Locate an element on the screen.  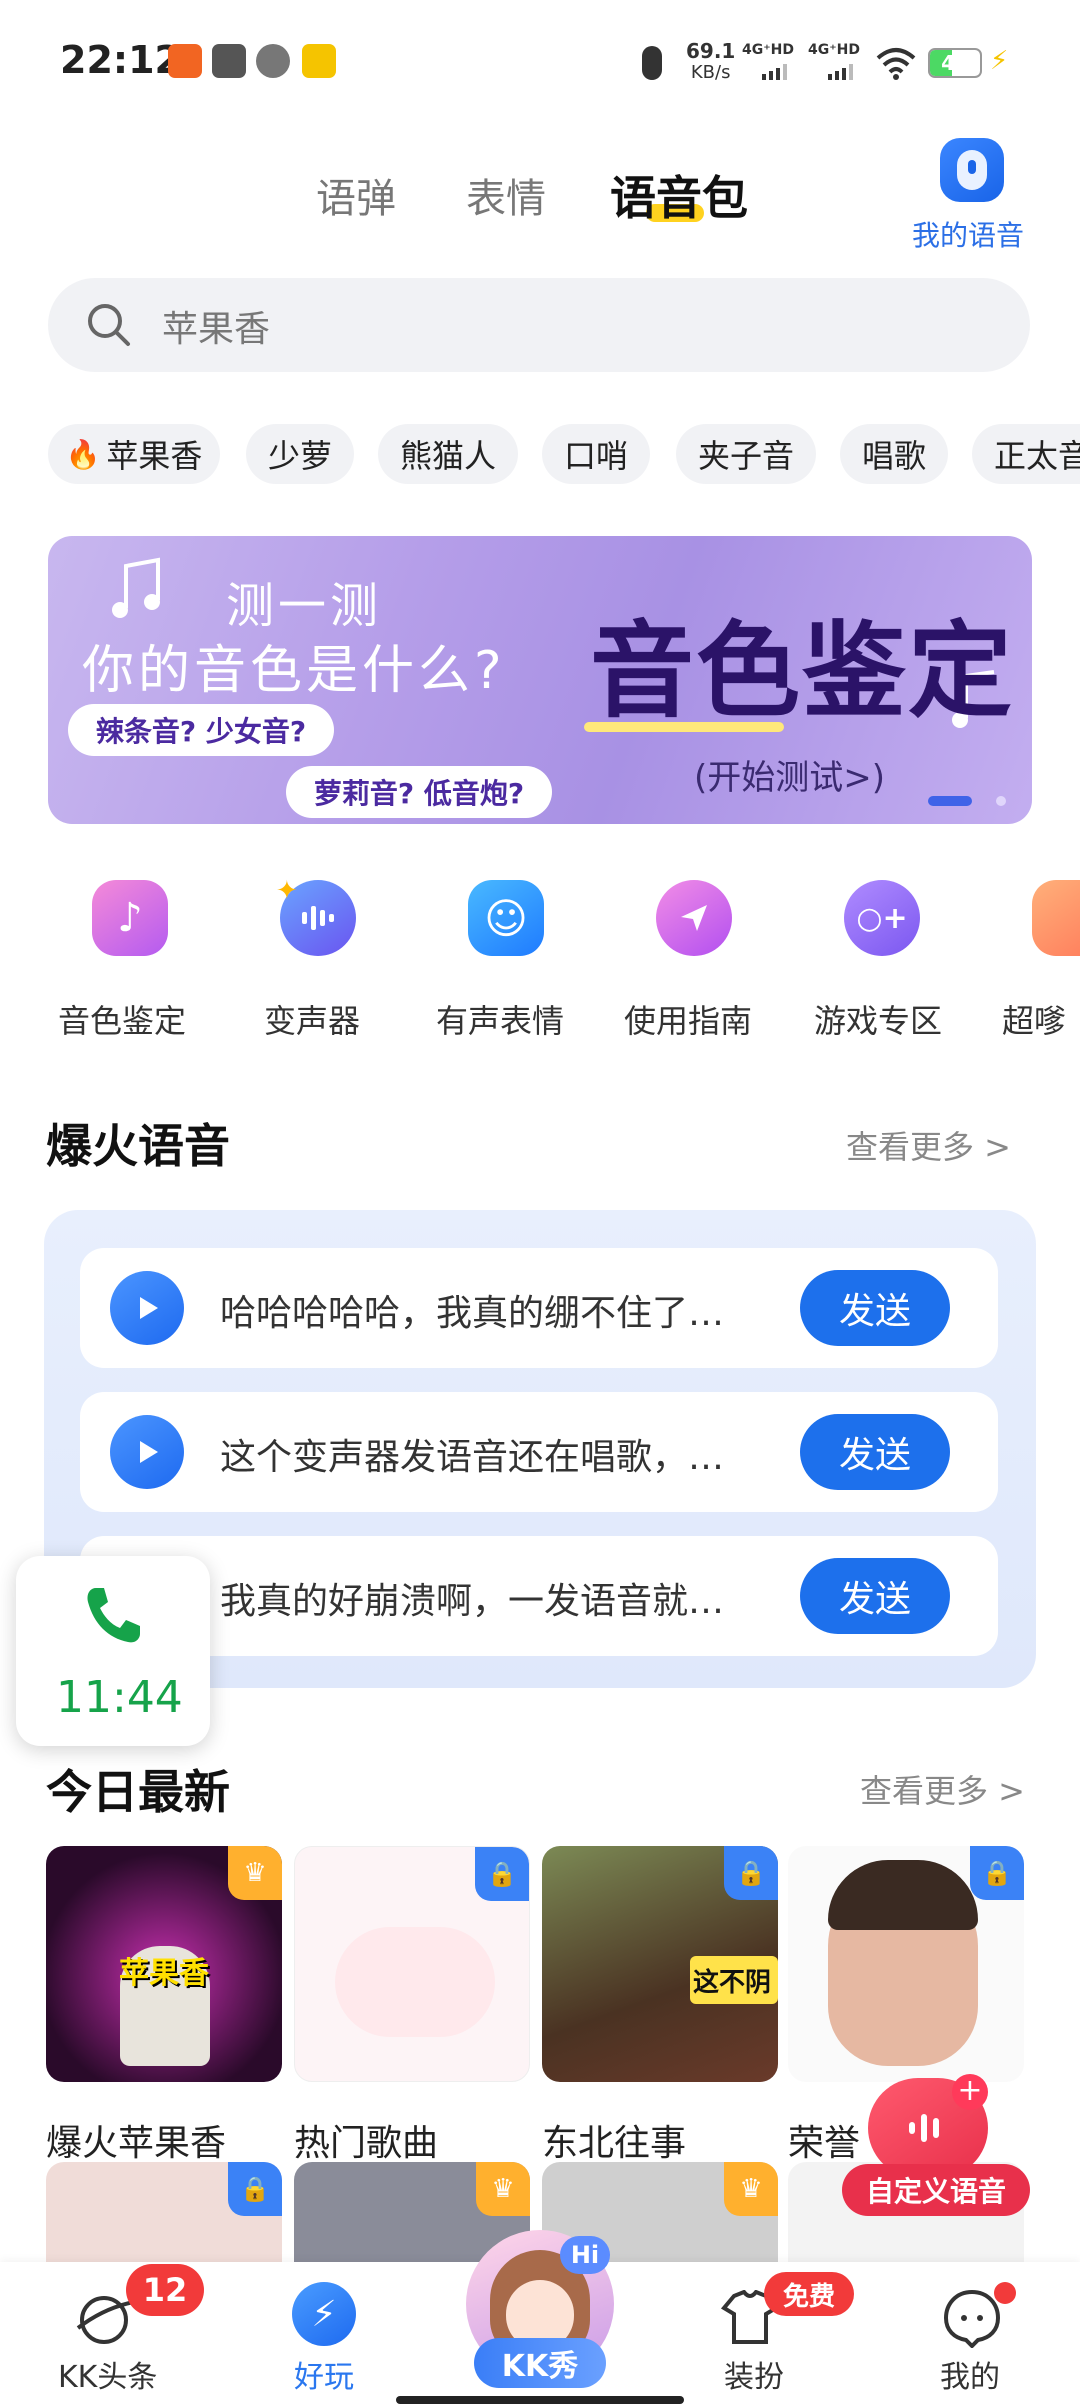
status-time: 22:12 is located at coordinates (120, 60).